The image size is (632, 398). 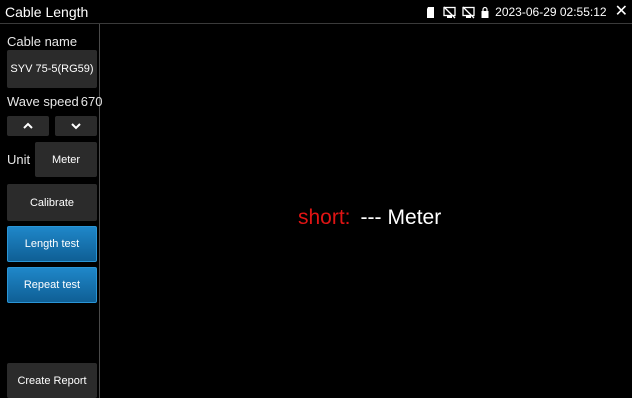 I want to click on chevron-up-icon, so click(x=28, y=126).